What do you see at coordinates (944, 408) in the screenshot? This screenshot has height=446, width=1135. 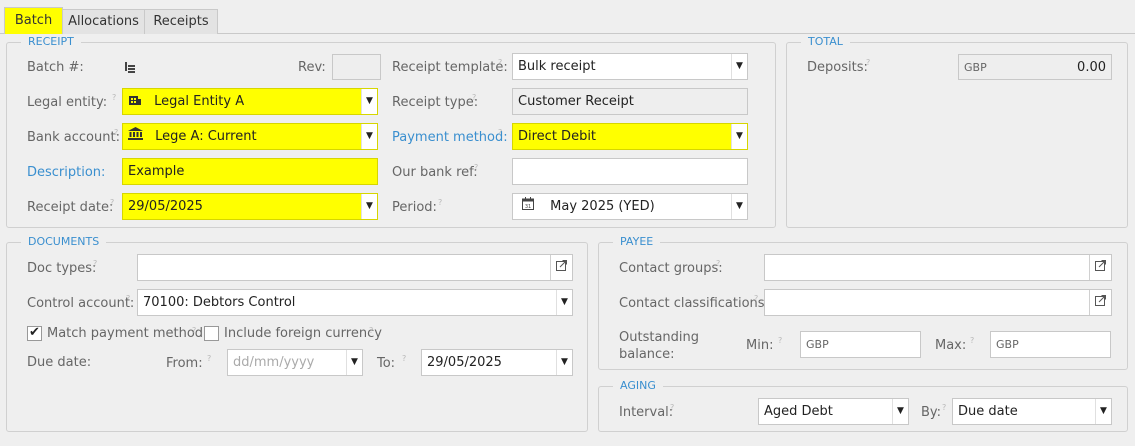 I see `by-help-icon: ?` at bounding box center [944, 408].